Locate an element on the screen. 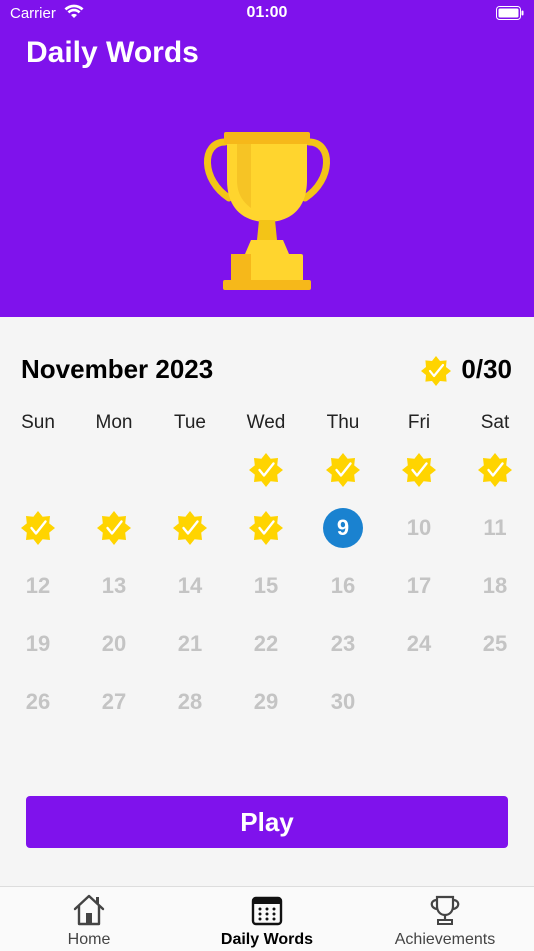 This screenshot has width=534, height=951. trophy-illustration is located at coordinates (267, 211).